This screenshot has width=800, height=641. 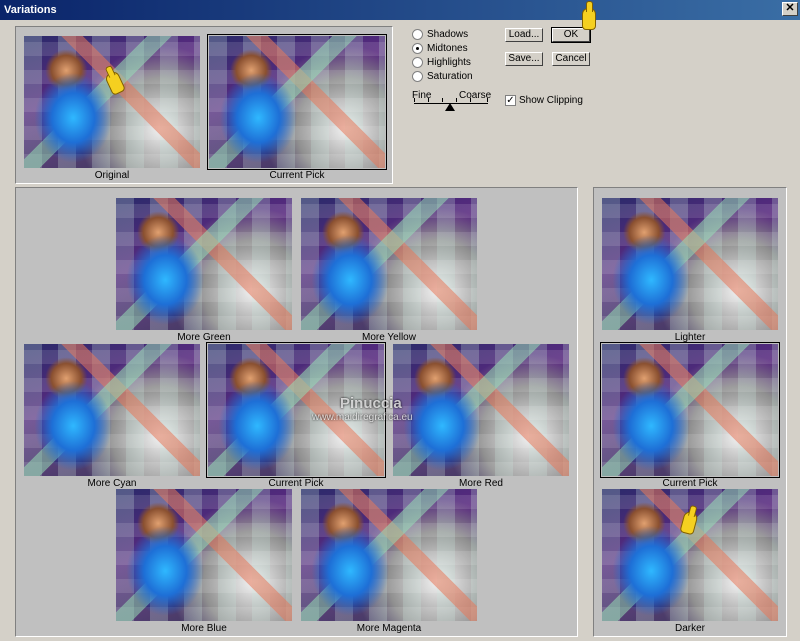 I want to click on more-yellow-image, so click(x=389, y=264).